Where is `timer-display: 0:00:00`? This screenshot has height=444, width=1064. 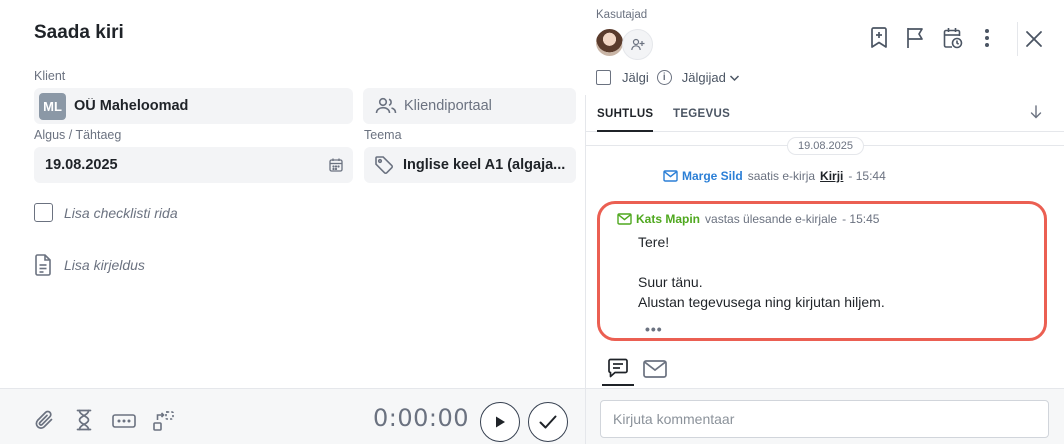
timer-display: 0:00:00 is located at coordinates (421, 418).